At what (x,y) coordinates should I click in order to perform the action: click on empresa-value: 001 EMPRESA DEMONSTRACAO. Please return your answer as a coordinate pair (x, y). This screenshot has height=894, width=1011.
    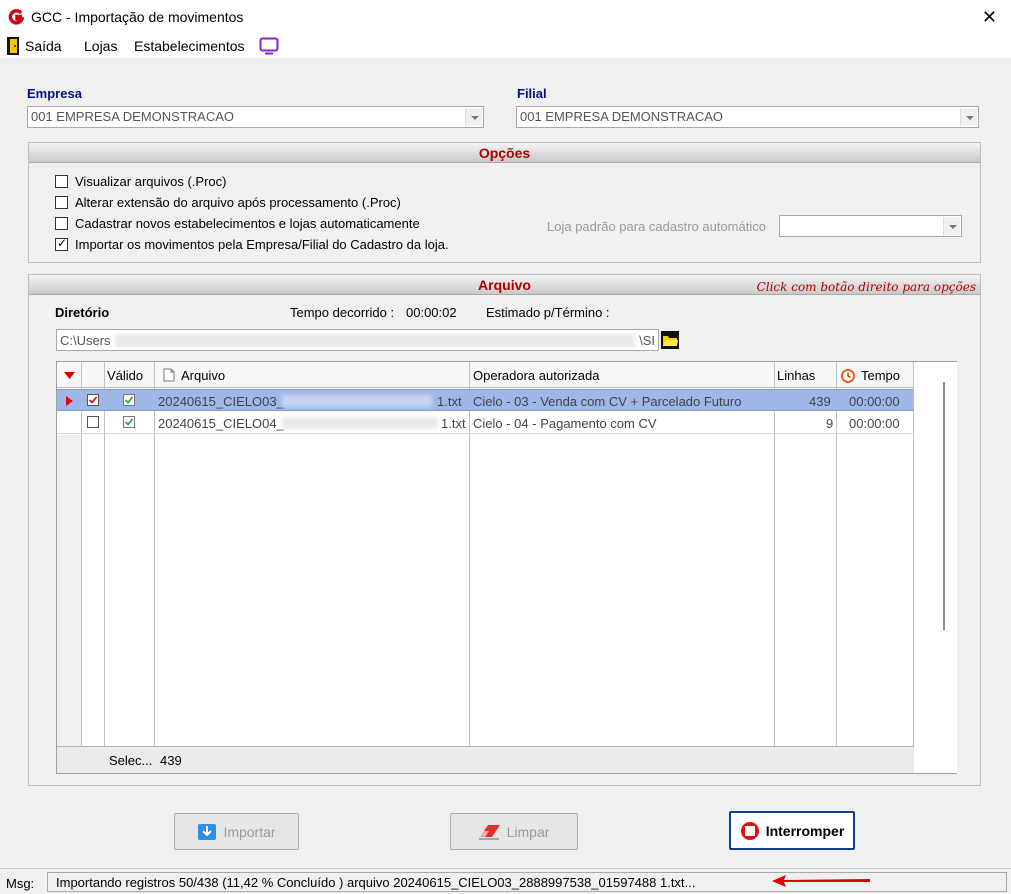
    Looking at the image, I should click on (132, 116).